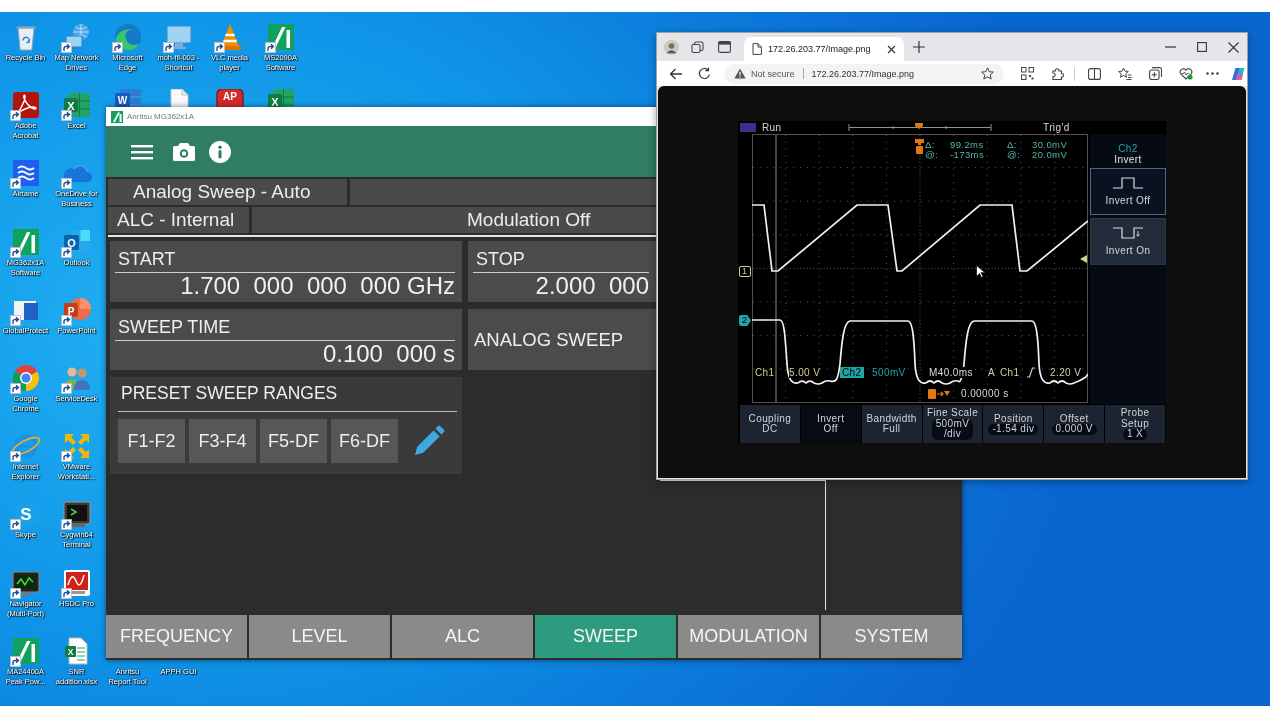 Image resolution: width=1280 pixels, height=720 pixels. Describe the element at coordinates (1233, 47) in the screenshot. I see `close-icon` at that location.